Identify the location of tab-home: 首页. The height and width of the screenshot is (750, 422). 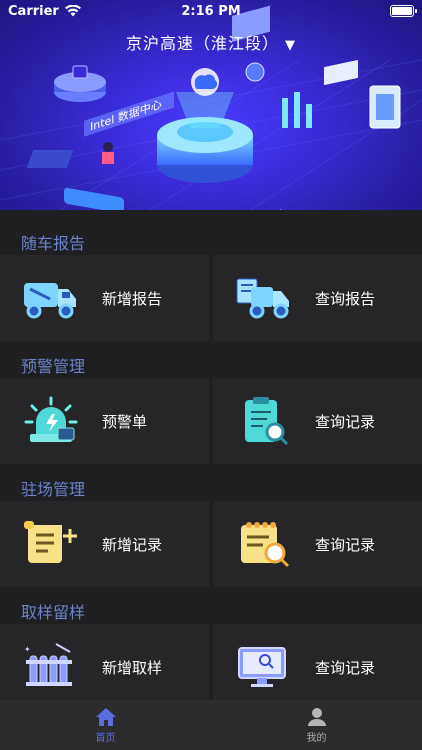
(105, 725).